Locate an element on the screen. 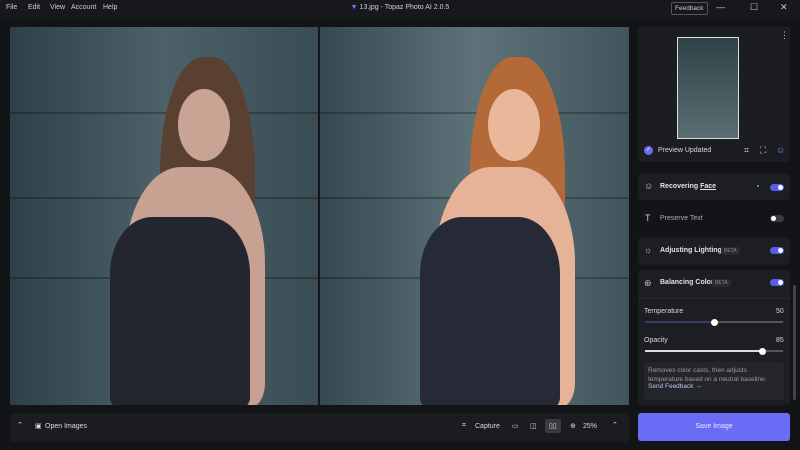 The image size is (800, 450). recovering-face-toggle is located at coordinates (777, 187).